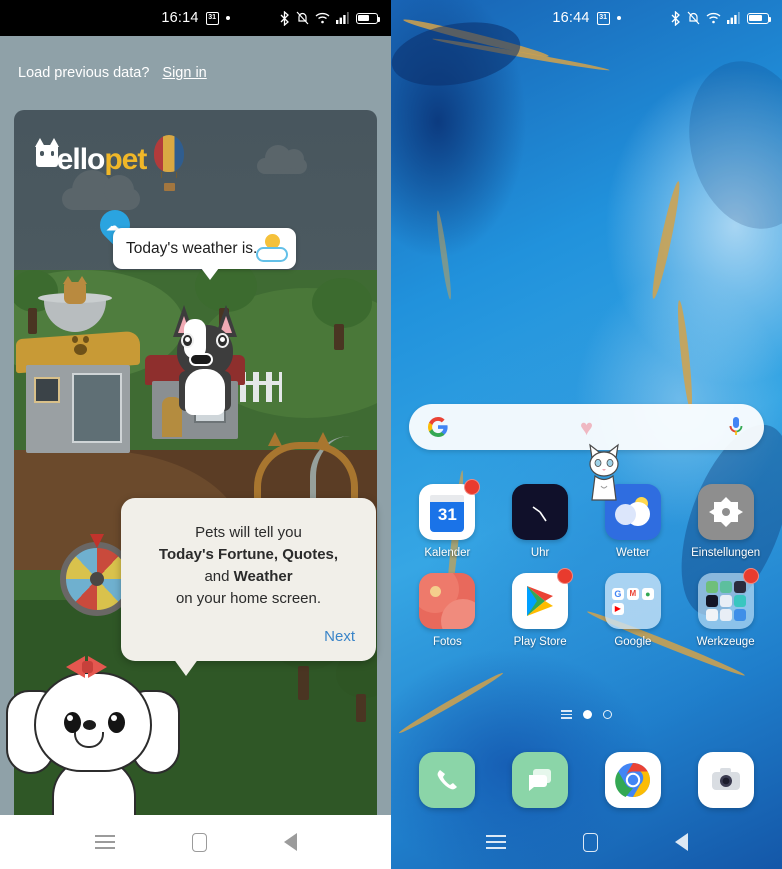  What do you see at coordinates (543, 598) in the screenshot?
I see `play-store-icon` at bounding box center [543, 598].